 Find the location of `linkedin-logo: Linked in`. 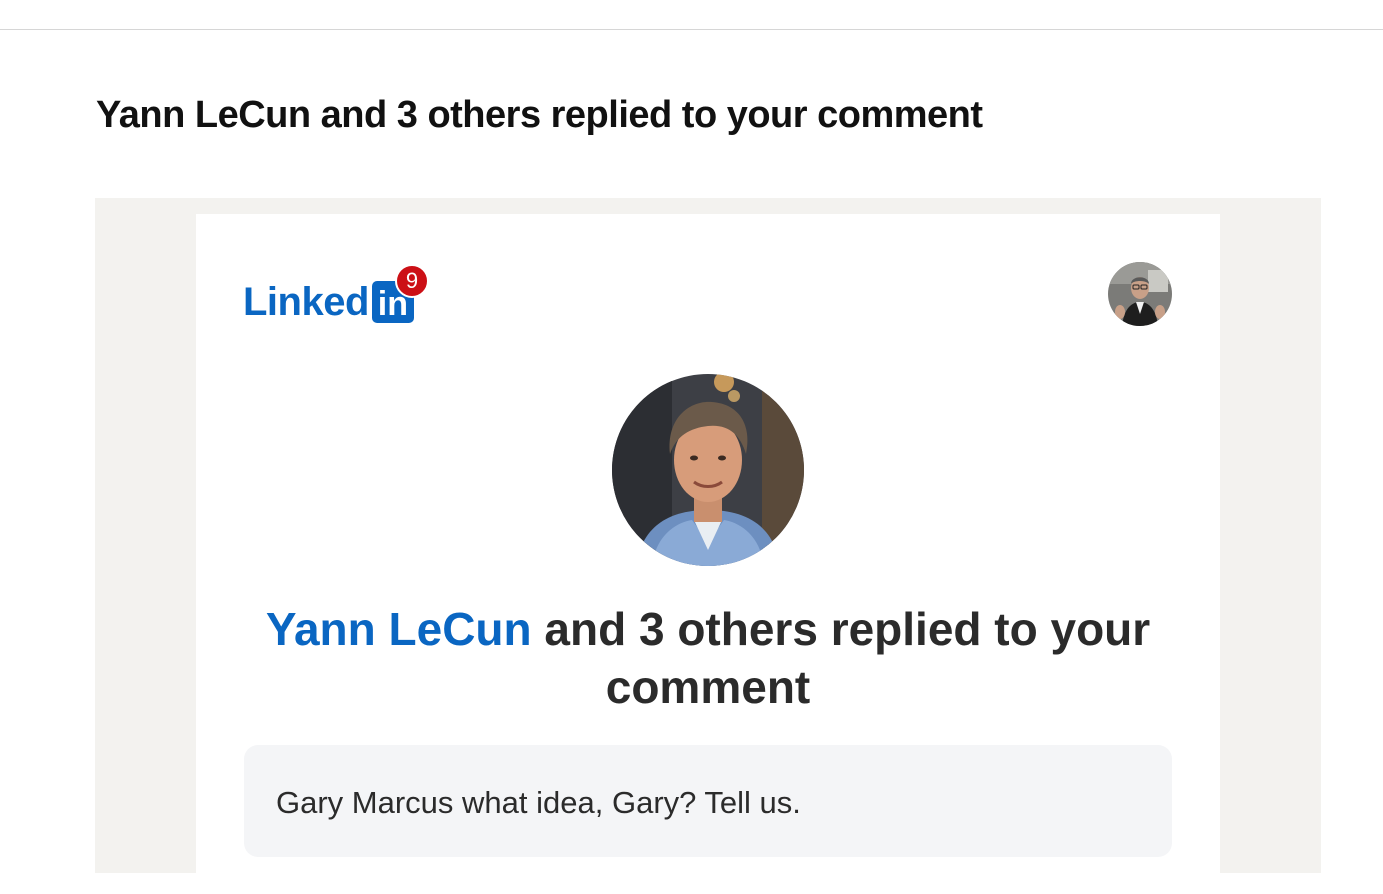

linkedin-logo: Linked in is located at coordinates (328, 302).